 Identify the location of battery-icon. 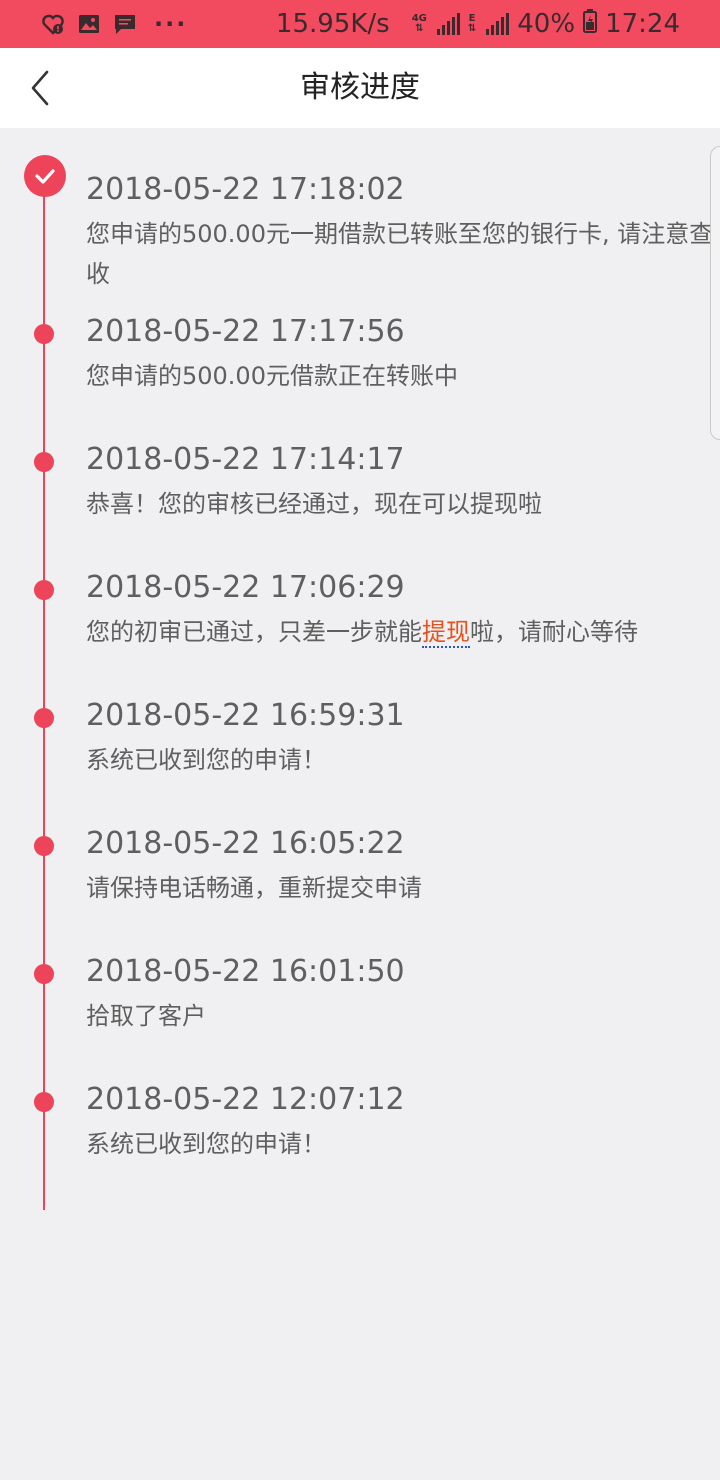
(590, 24).